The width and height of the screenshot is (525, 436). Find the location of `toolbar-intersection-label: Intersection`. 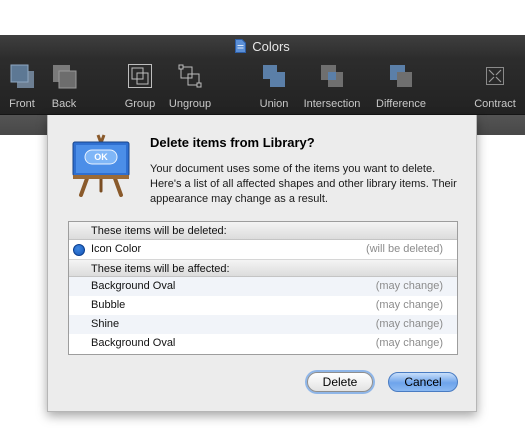

toolbar-intersection-label: Intersection is located at coordinates (332, 104).